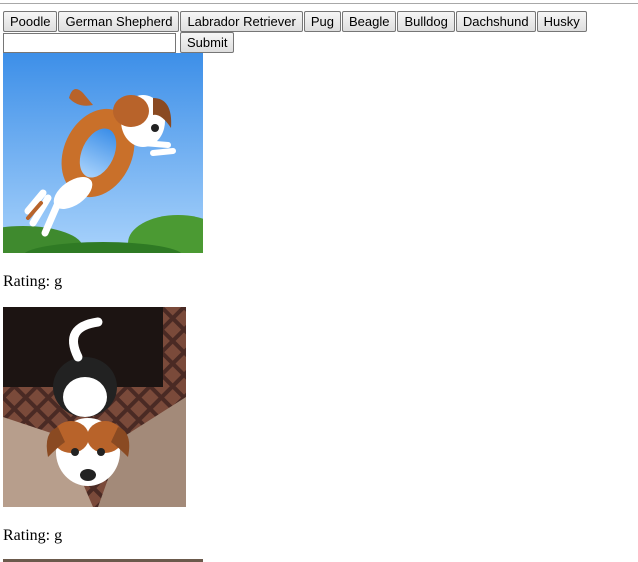 The height and width of the screenshot is (562, 638). I want to click on pug-button: Pug, so click(322, 21).